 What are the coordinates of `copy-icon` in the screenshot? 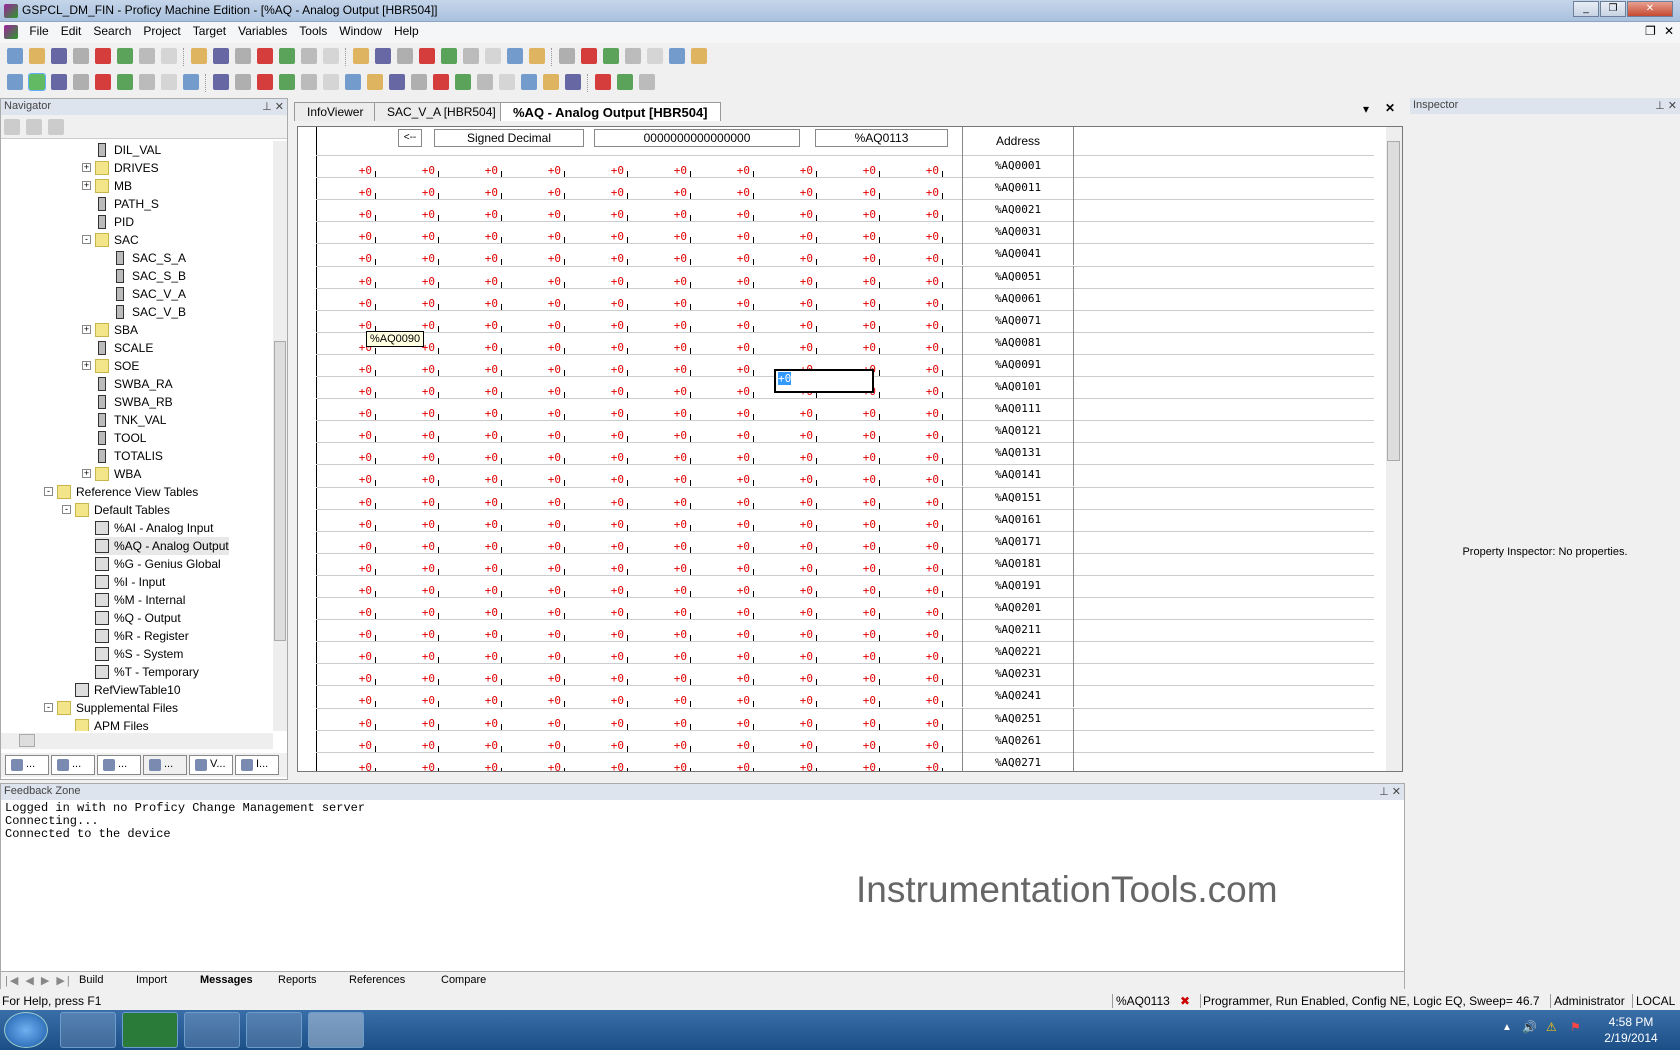 It's located at (221, 56).